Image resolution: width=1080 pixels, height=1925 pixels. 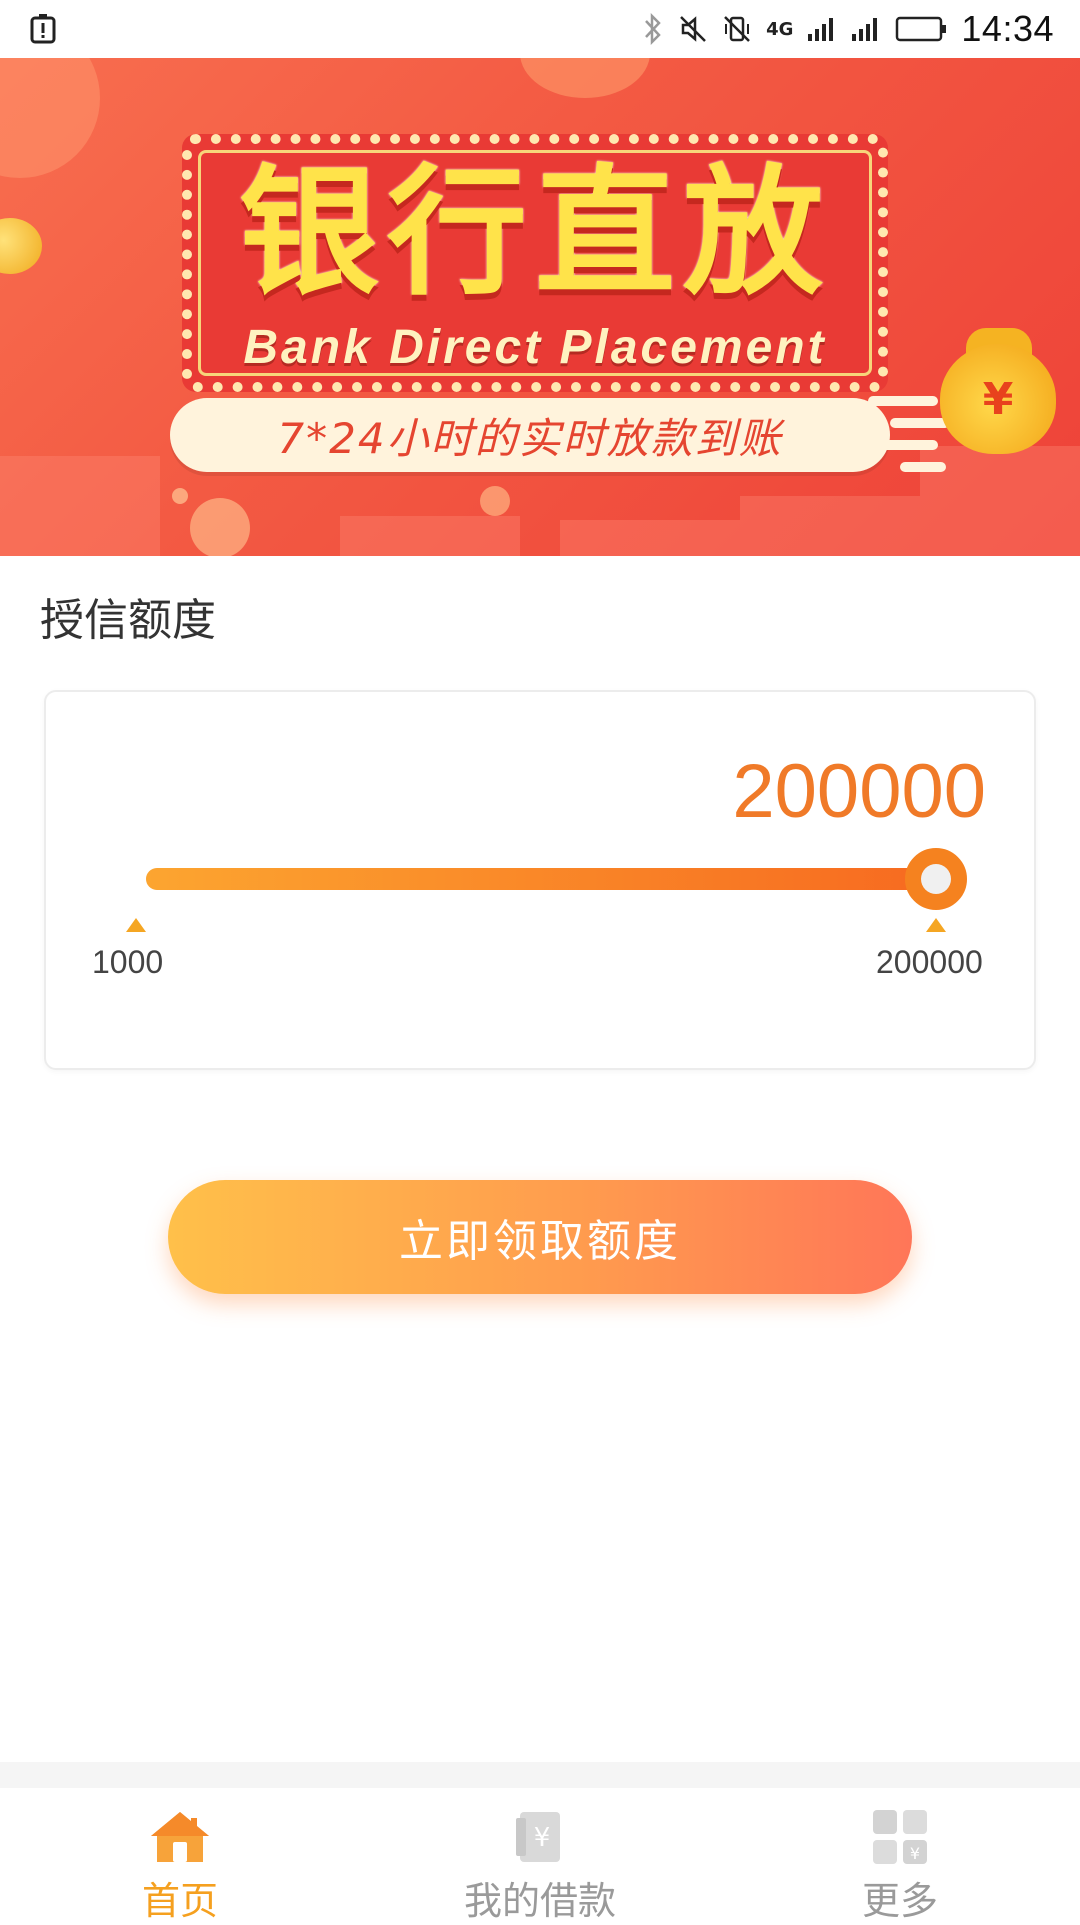 I want to click on max-label: 200000, so click(x=929, y=962).